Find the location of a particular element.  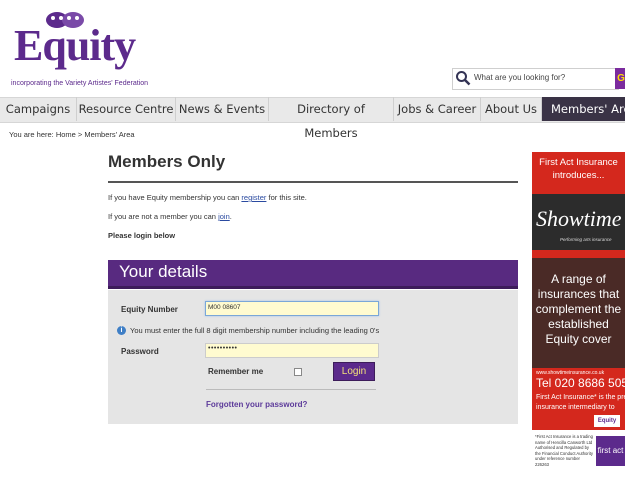

ad-tel: Tel 020 8686 5050 is located at coordinates (580, 383).